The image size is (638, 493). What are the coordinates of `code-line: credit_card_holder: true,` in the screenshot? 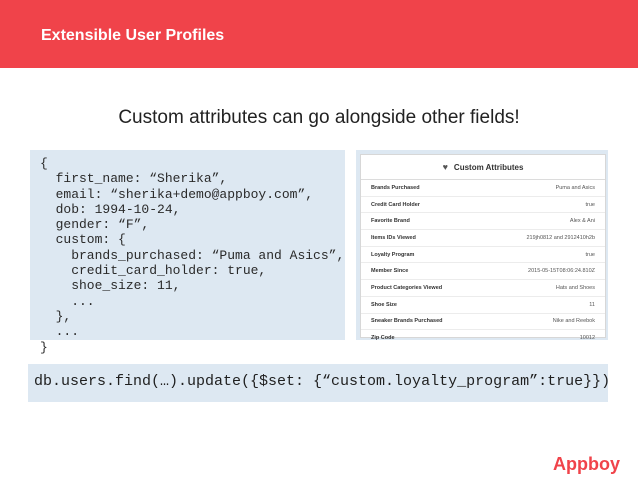 It's located at (153, 271).